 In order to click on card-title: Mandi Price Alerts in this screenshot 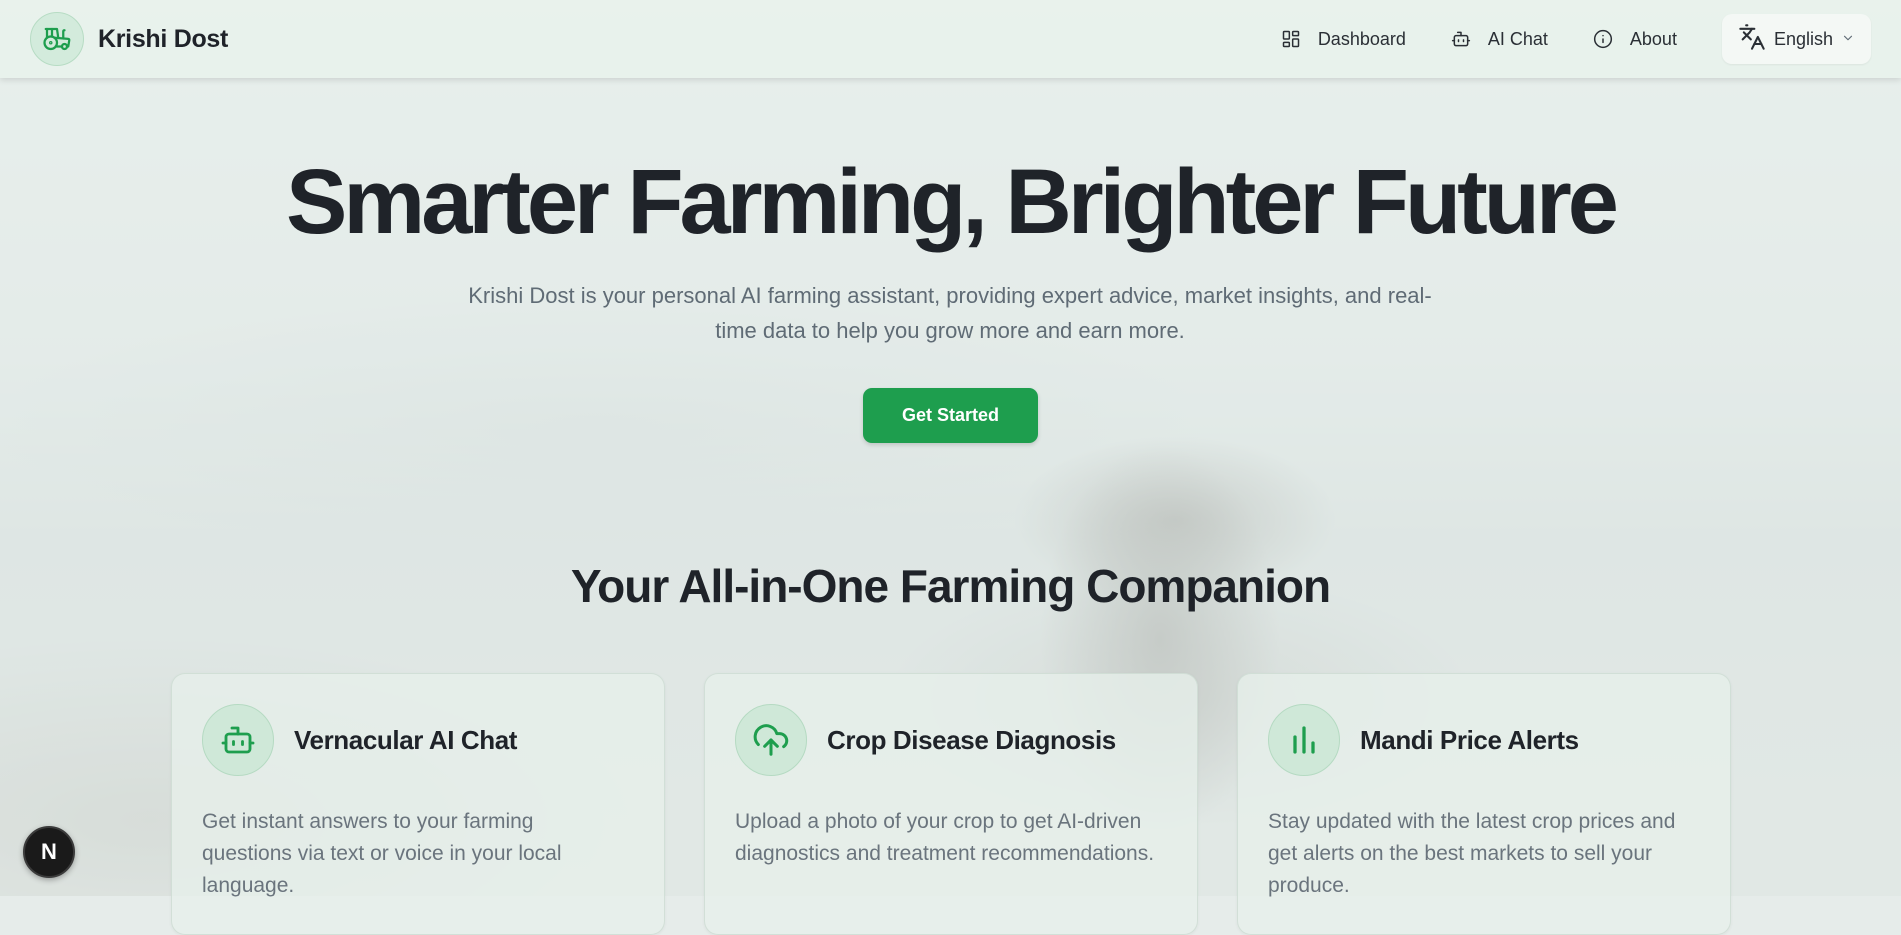, I will do `click(1469, 739)`.